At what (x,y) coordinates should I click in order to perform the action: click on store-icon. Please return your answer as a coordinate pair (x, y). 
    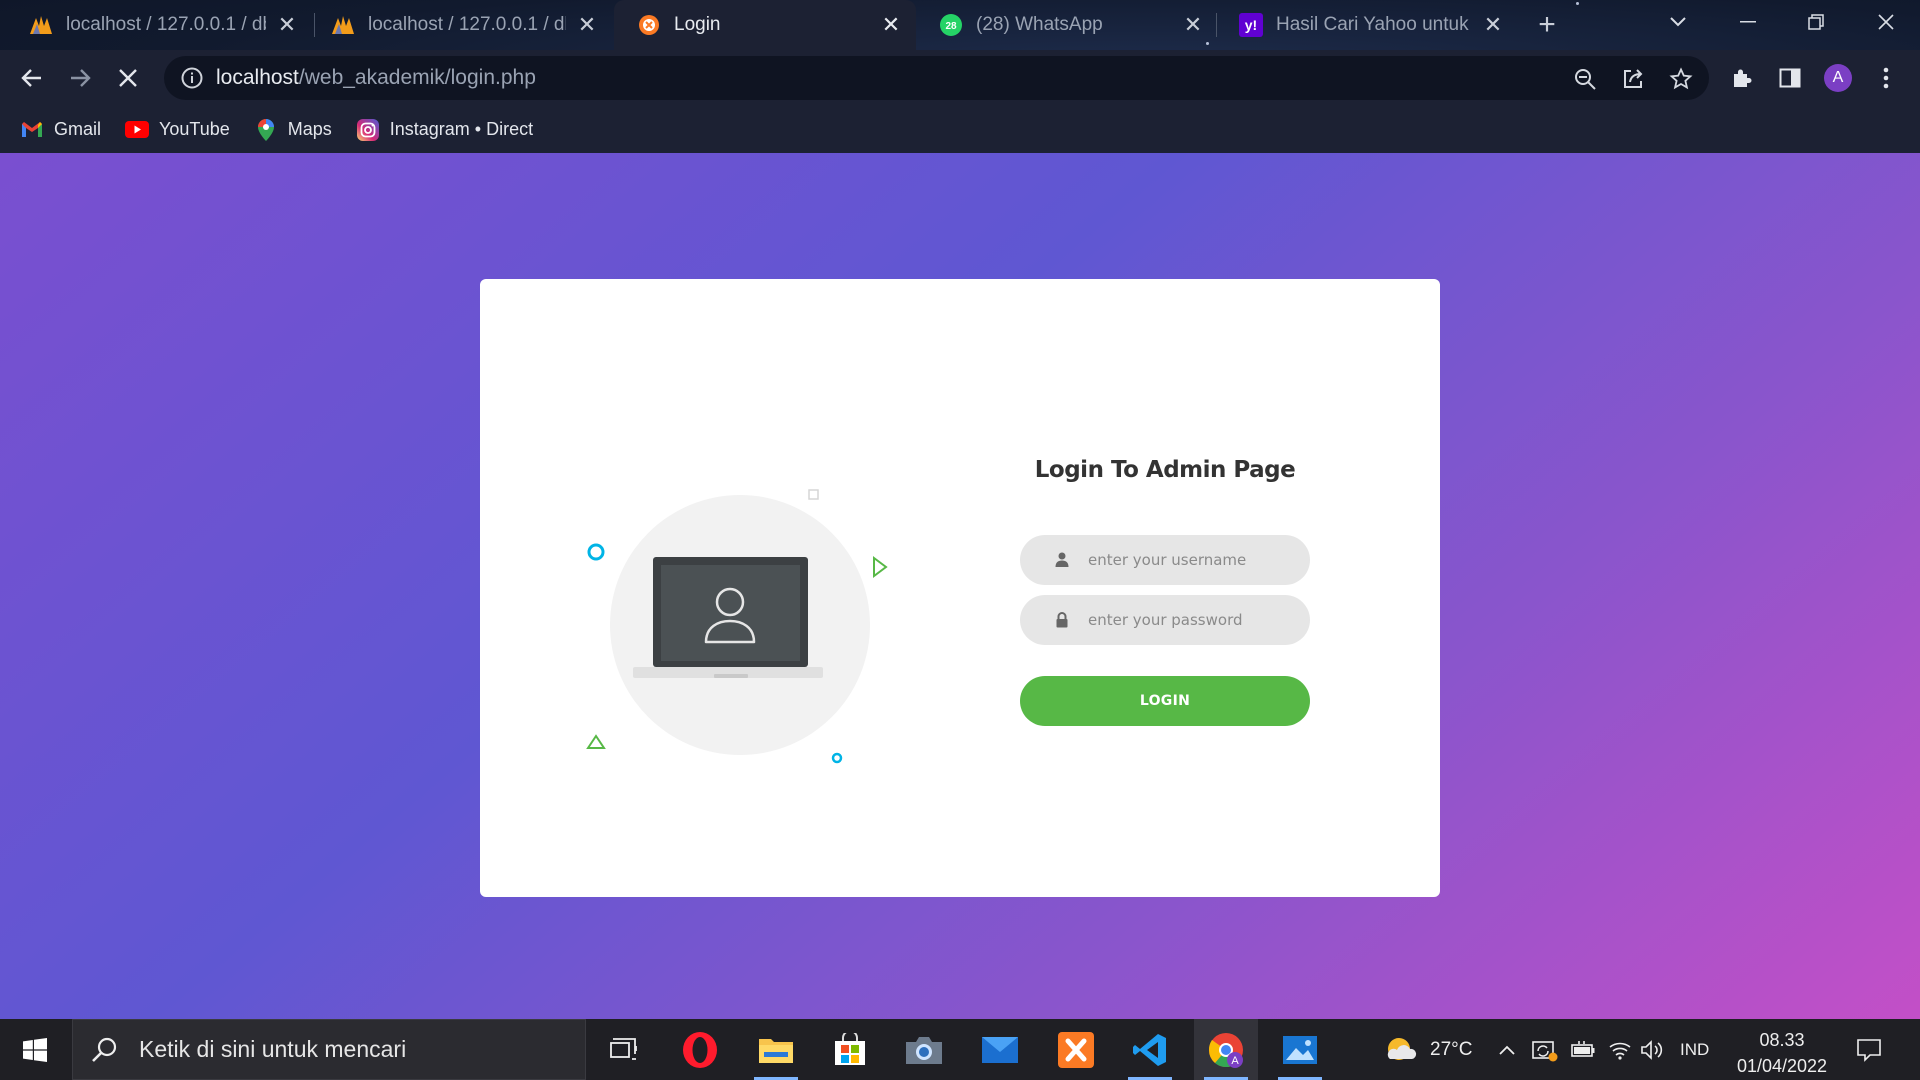
    Looking at the image, I should click on (850, 1048).